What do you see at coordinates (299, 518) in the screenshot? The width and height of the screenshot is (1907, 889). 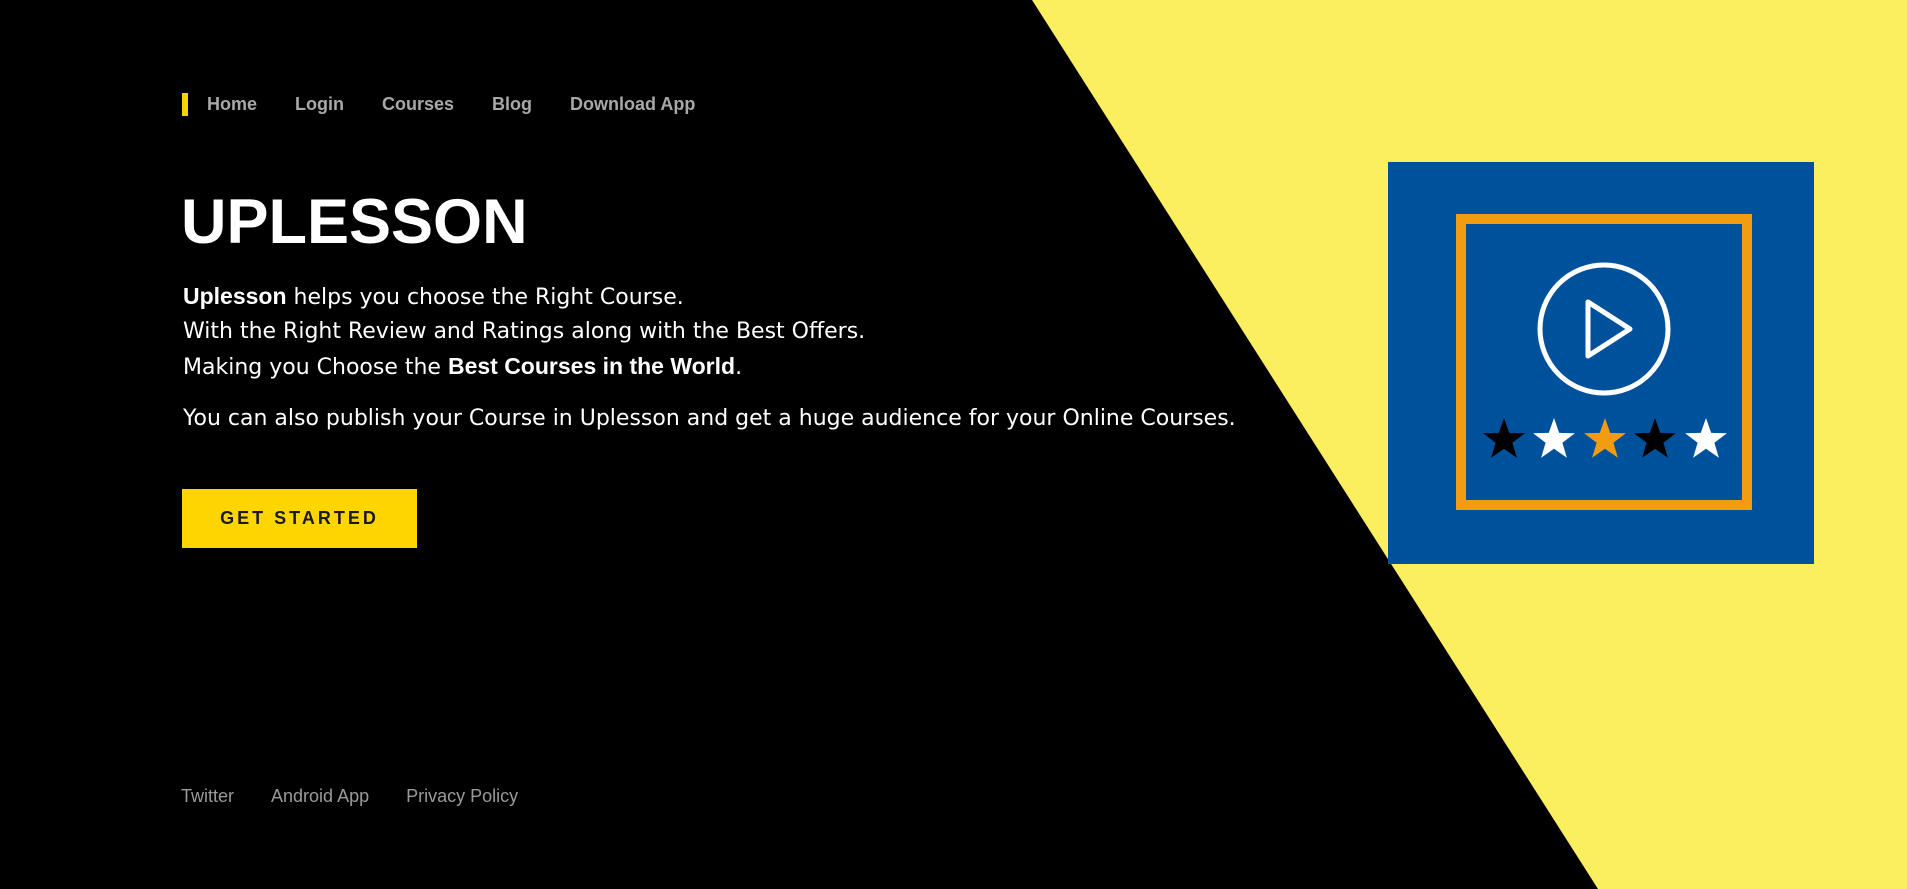 I see `get-started-button: GET STARTED` at bounding box center [299, 518].